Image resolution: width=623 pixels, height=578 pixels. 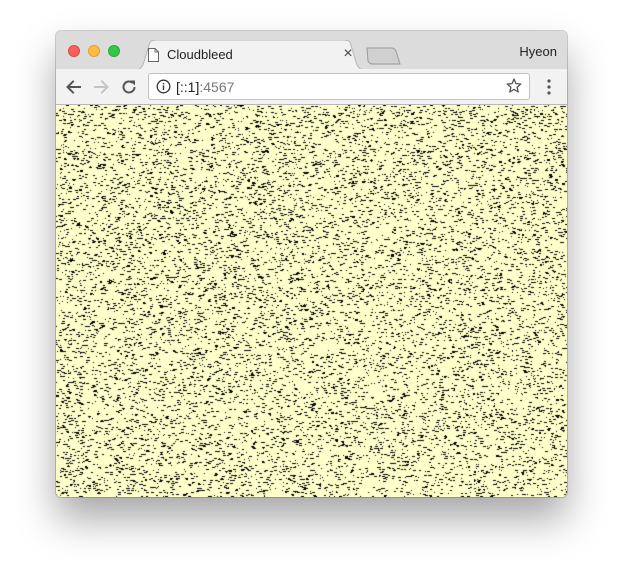 I want to click on toolbar: [::1]:4567, so click(x=311, y=87).